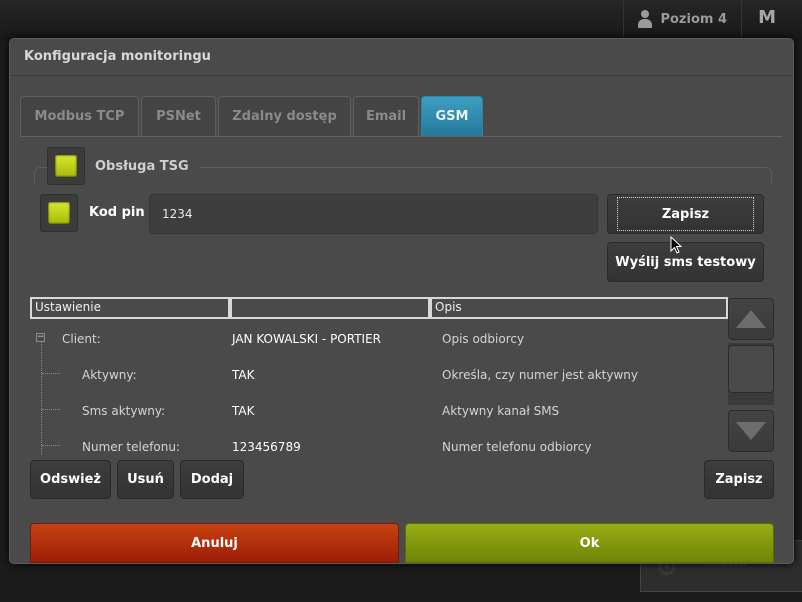  What do you see at coordinates (579, 308) in the screenshot?
I see `grid-header-description: Opis` at bounding box center [579, 308].